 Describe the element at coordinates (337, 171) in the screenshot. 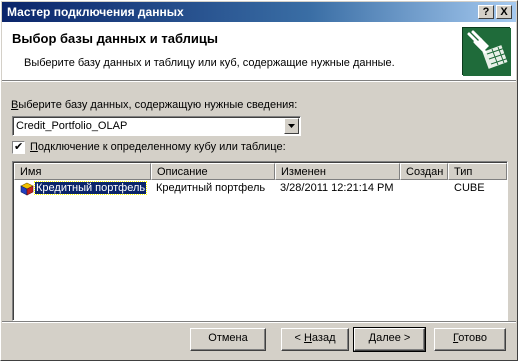

I see `column-header-modified: Изменен` at that location.